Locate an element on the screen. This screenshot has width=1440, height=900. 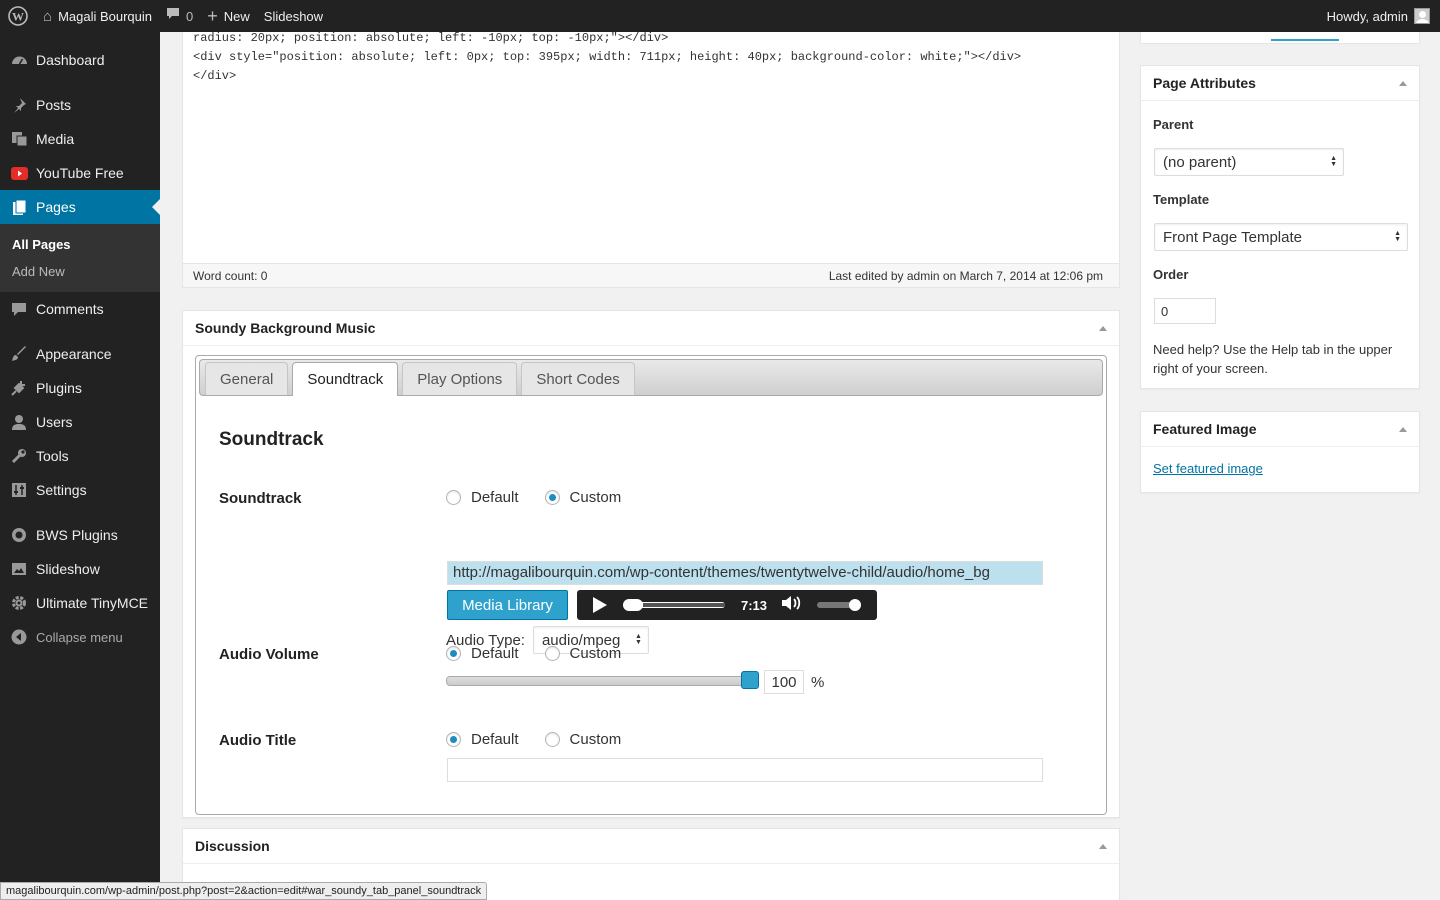
settings-sliders-icon is located at coordinates (19, 490).